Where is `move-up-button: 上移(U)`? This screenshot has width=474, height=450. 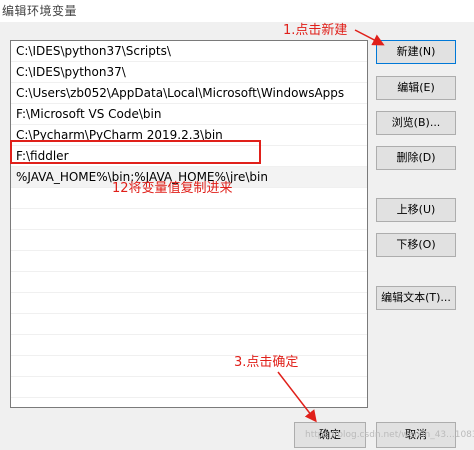 move-up-button: 上移(U) is located at coordinates (416, 210).